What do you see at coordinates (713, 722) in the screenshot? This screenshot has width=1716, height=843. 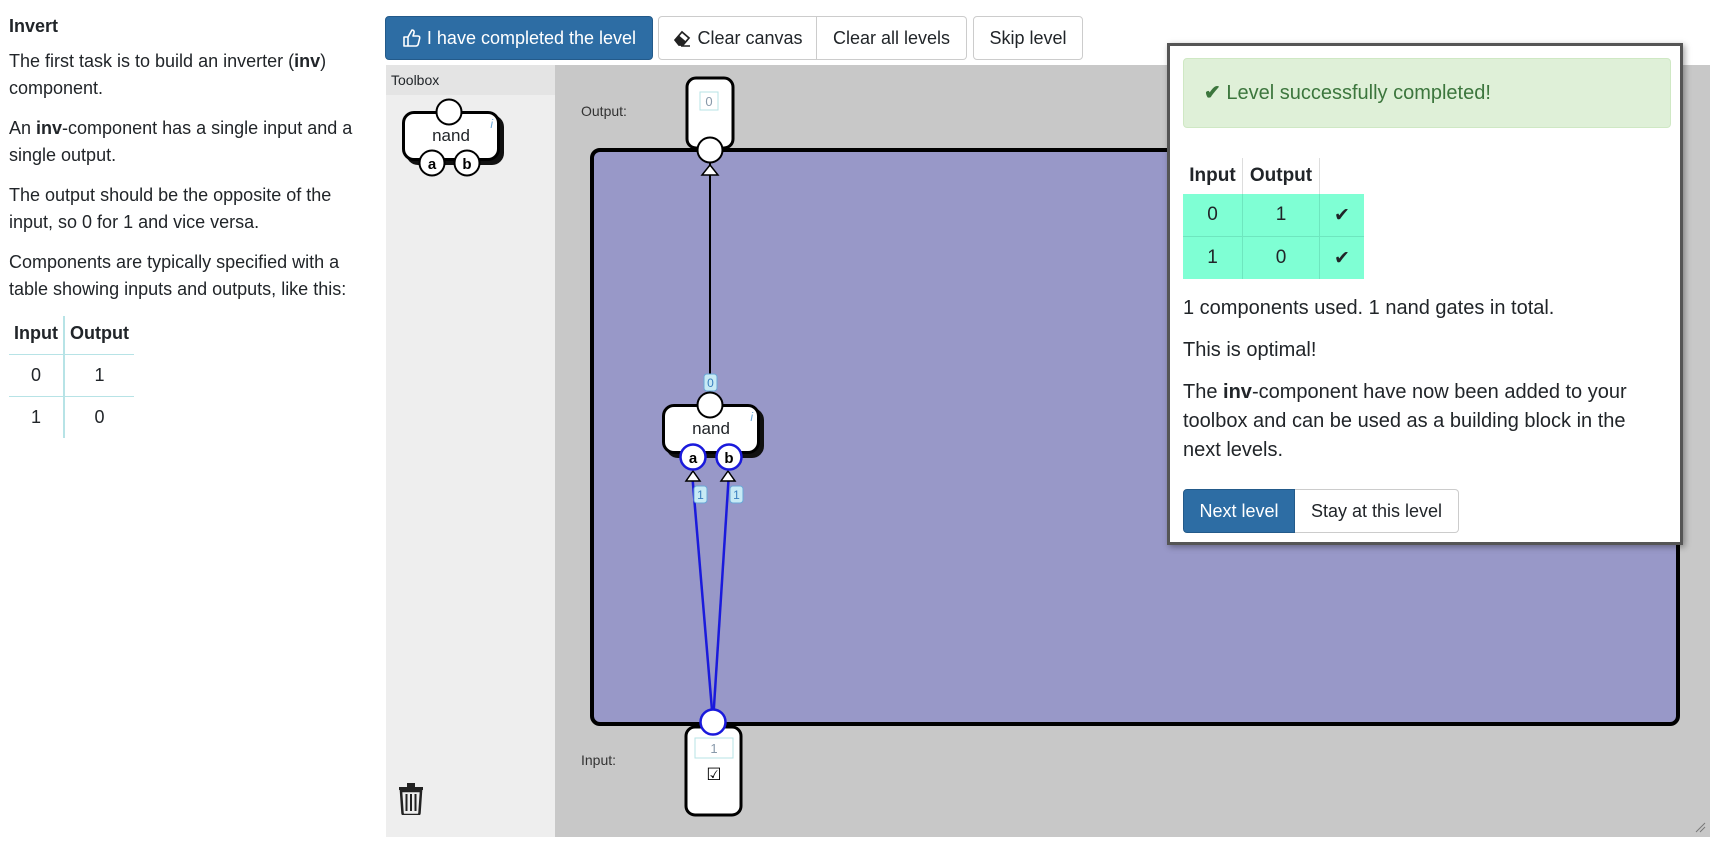 I see `input-connector` at bounding box center [713, 722].